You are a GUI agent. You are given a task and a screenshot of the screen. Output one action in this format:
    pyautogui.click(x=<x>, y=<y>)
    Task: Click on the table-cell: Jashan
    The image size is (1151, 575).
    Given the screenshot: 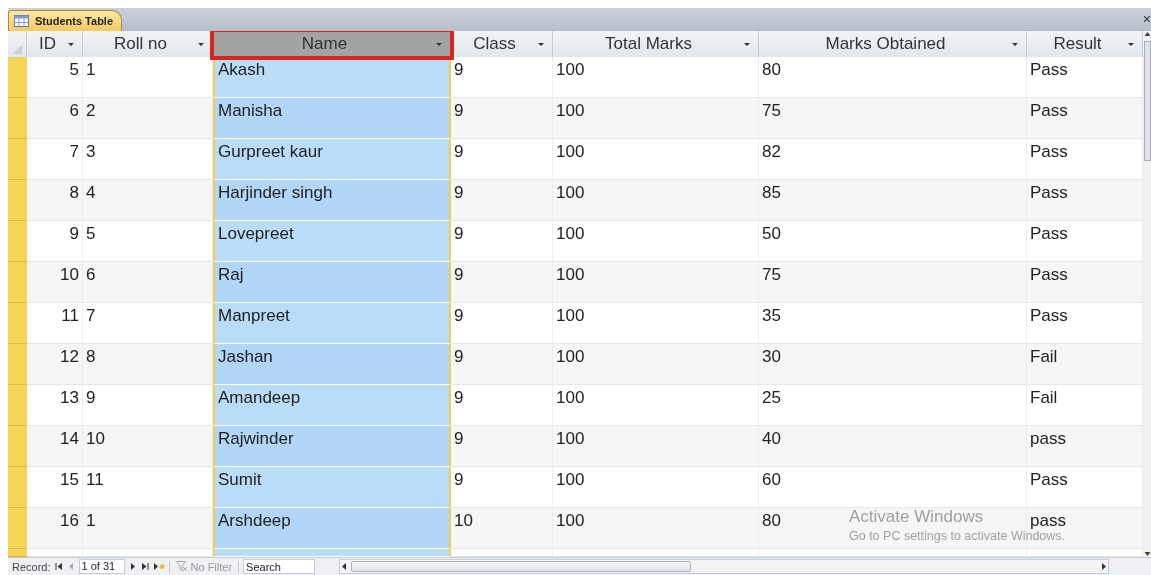 What is the action you would take?
    pyautogui.click(x=332, y=364)
    